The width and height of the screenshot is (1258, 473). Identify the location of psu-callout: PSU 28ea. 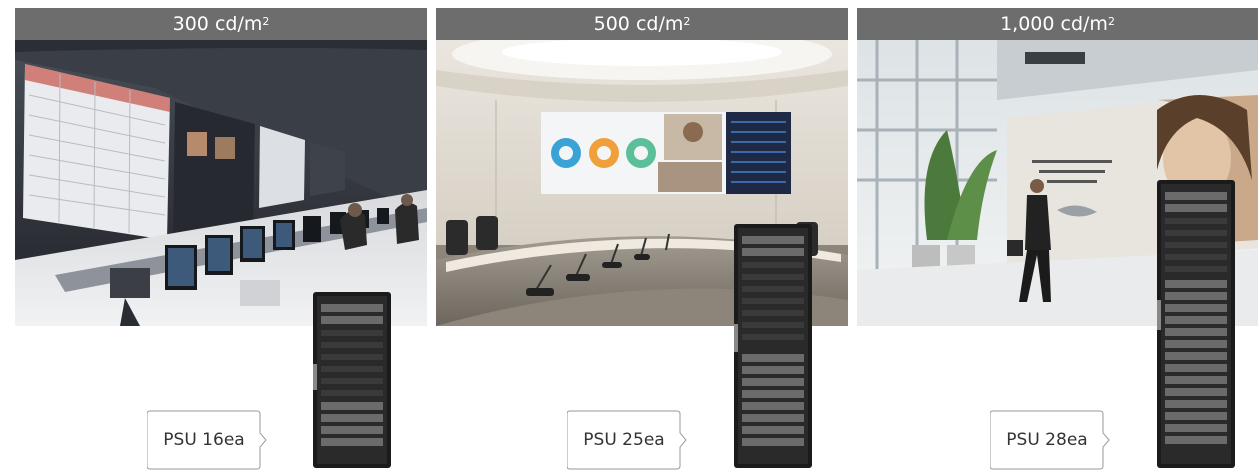
(1050, 440).